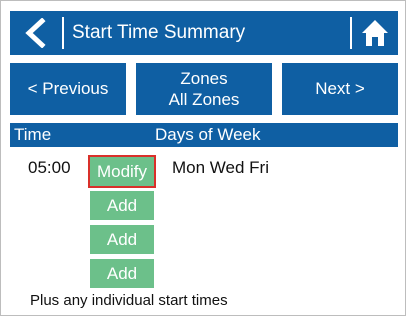 Image resolution: width=406 pixels, height=316 pixels. What do you see at coordinates (63, 33) in the screenshot?
I see `title-divider-left` at bounding box center [63, 33].